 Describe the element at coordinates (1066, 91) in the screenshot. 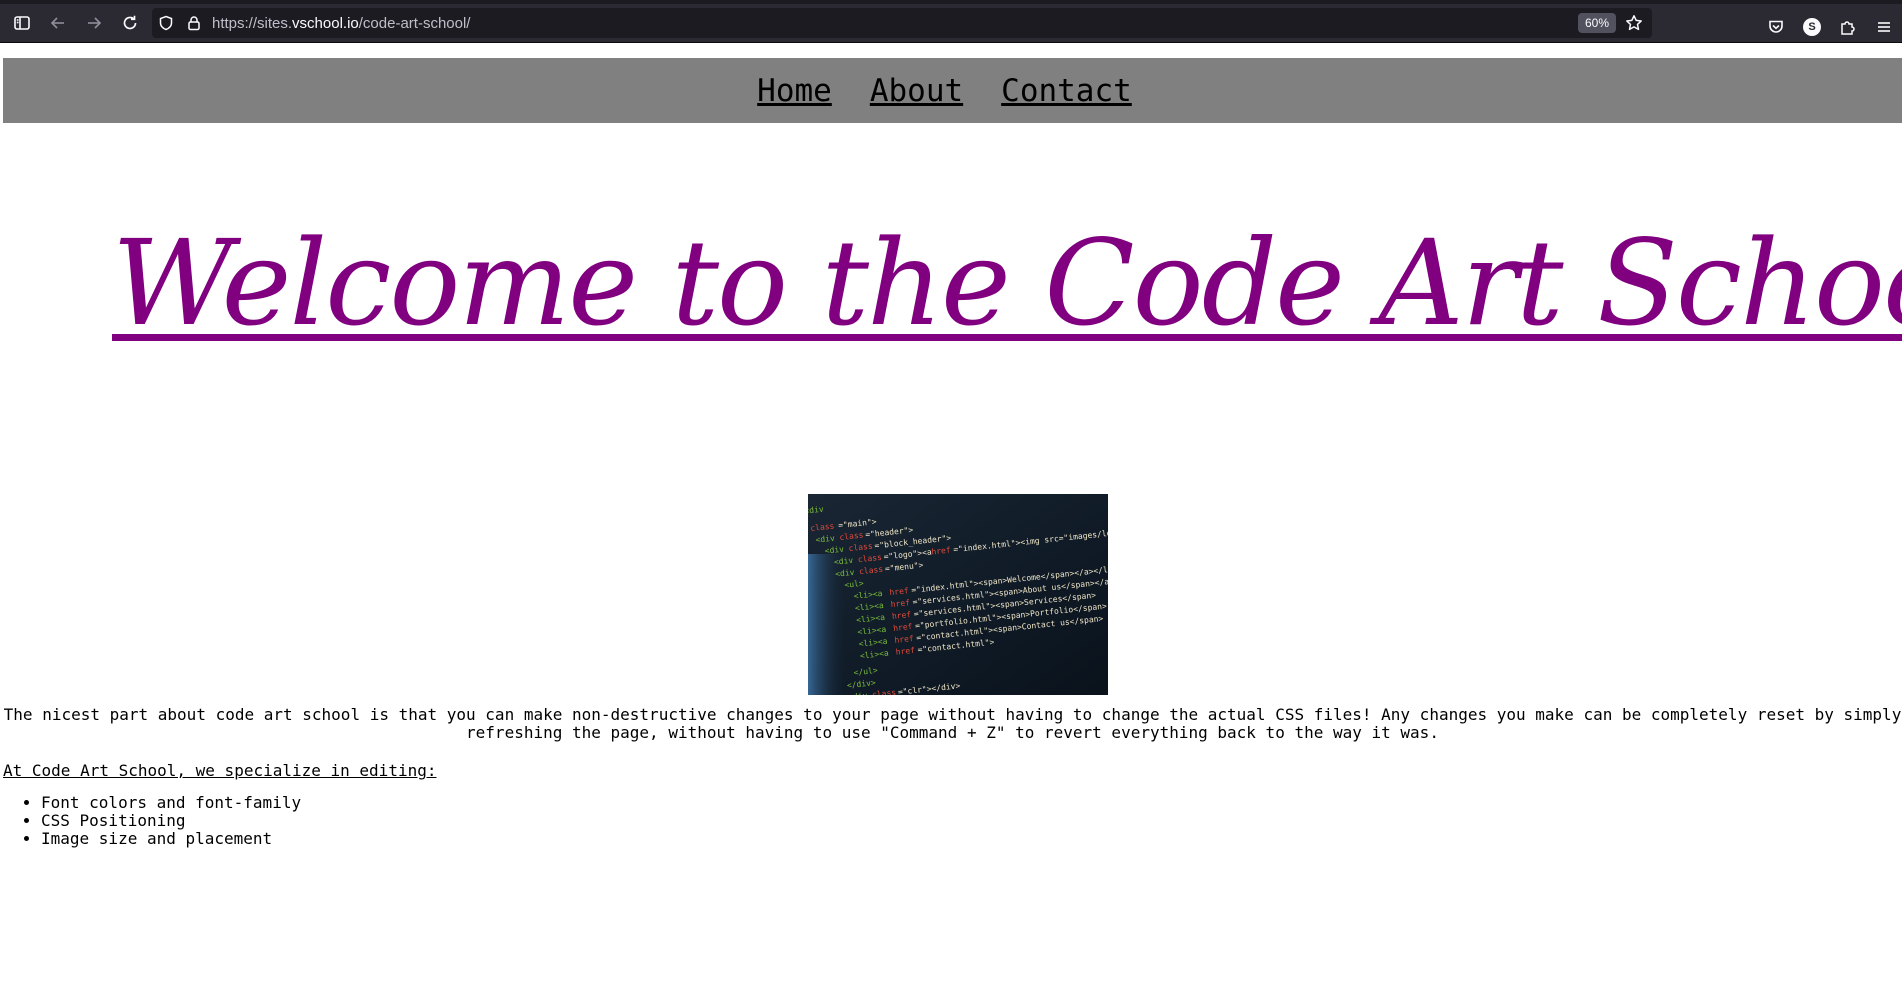

I see `nav-link-contact: Contact` at that location.